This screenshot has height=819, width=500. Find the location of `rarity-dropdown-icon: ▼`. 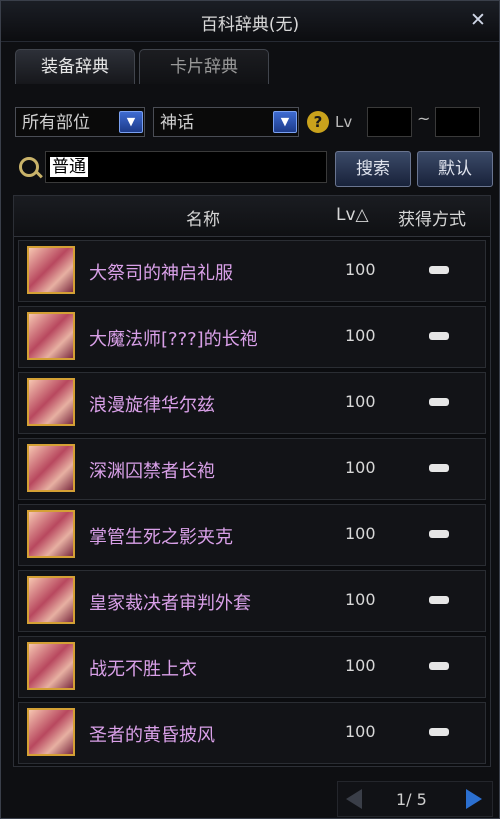

rarity-dropdown-icon: ▼ is located at coordinates (285, 122).